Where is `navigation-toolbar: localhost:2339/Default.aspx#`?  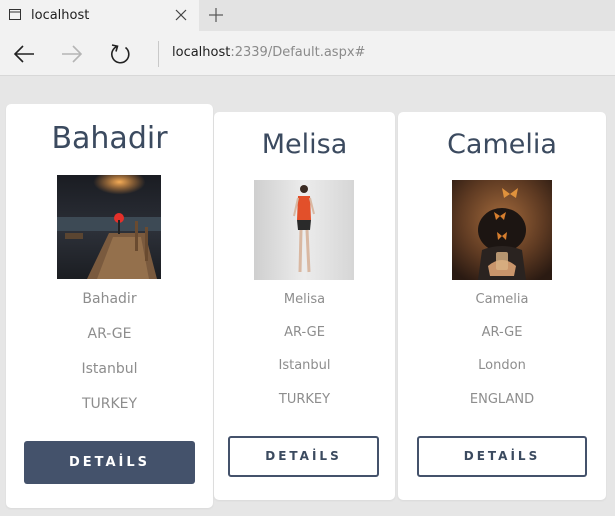
navigation-toolbar: localhost:2339/Default.aspx# is located at coordinates (307, 53).